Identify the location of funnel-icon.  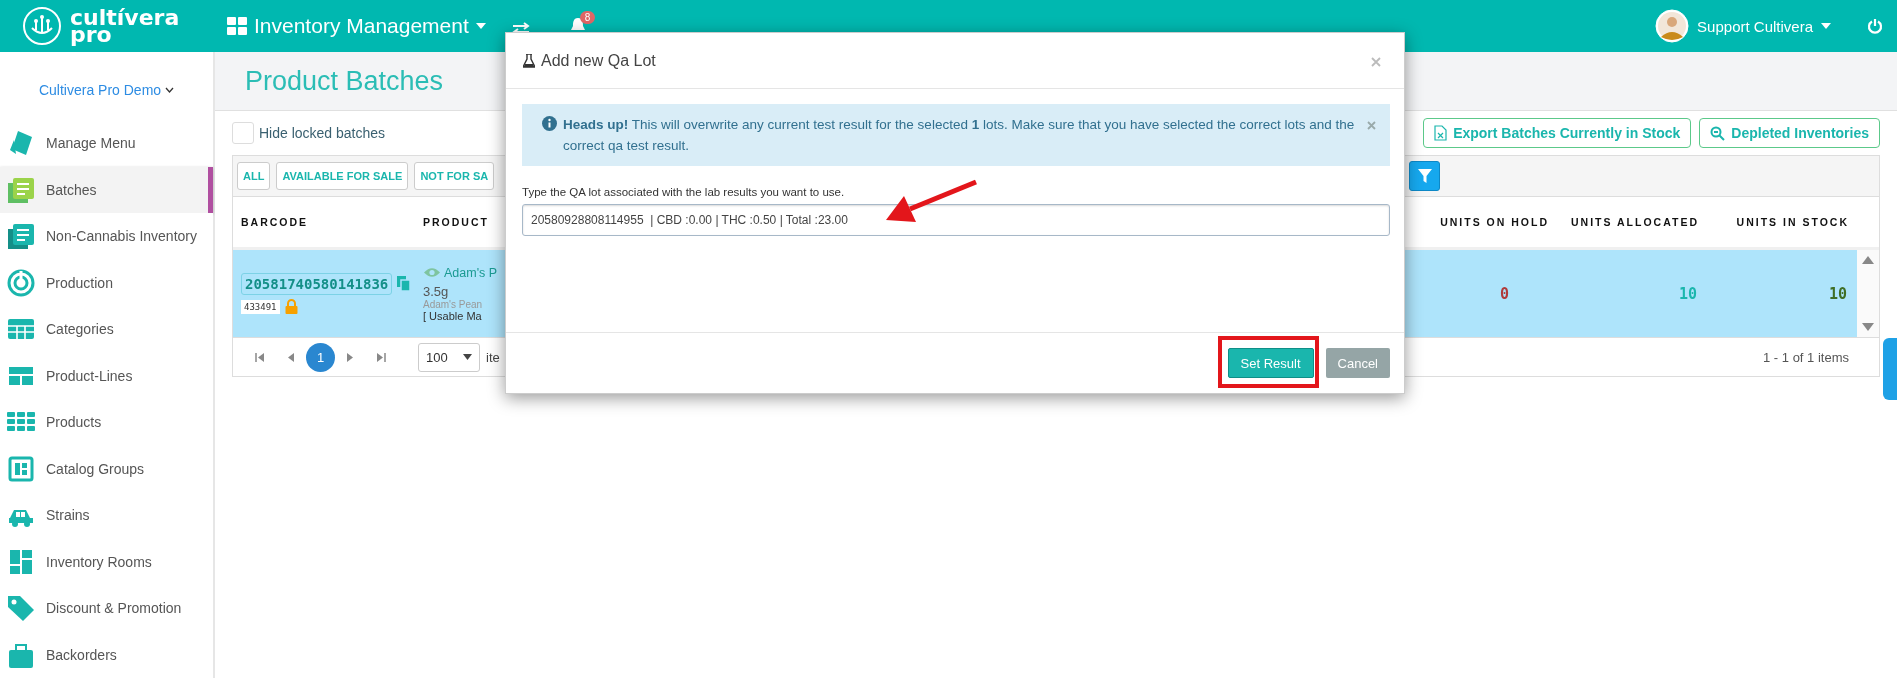
(1424, 176).